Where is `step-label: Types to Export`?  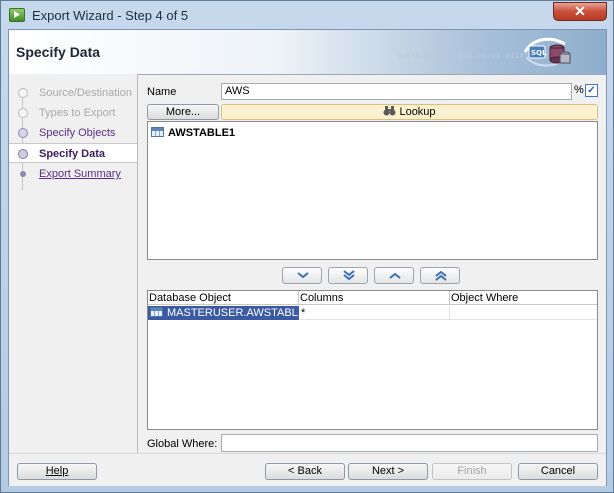
step-label: Types to Export is located at coordinates (77, 113).